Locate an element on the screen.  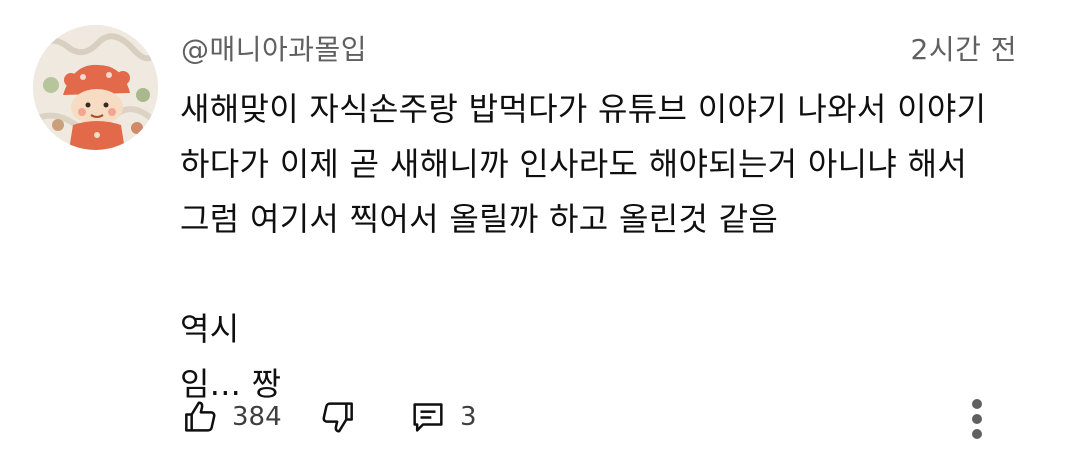
reply-count: 3 is located at coordinates (468, 417).